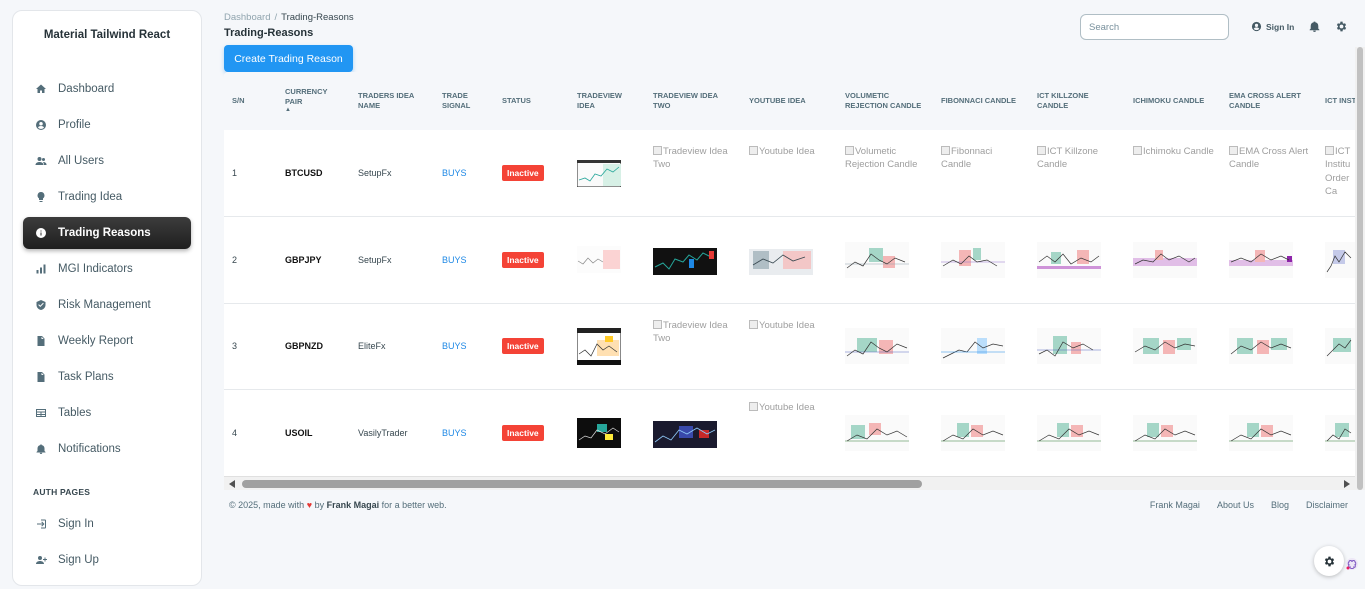 Image resolution: width=1365 pixels, height=589 pixels. What do you see at coordinates (250, 101) in the screenshot?
I see `column-header-sn: S/N` at bounding box center [250, 101].